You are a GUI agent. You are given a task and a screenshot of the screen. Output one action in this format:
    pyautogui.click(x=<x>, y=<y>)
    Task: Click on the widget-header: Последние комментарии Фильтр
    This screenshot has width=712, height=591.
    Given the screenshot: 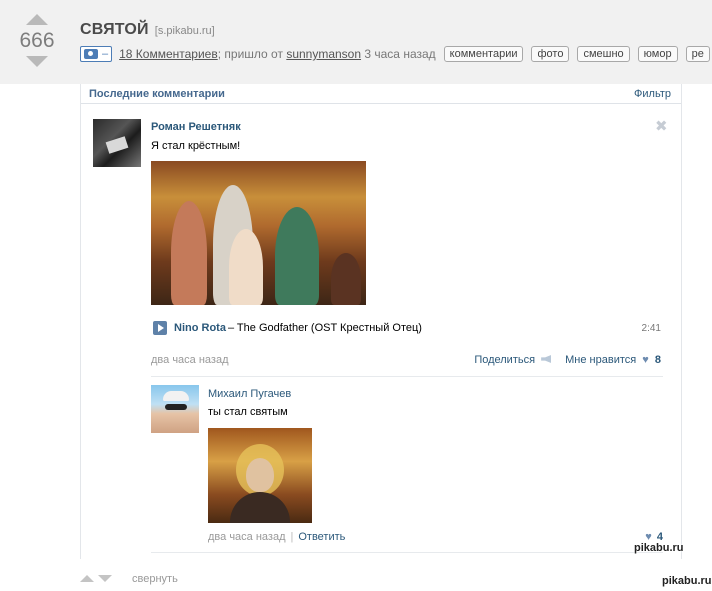 What is the action you would take?
    pyautogui.click(x=381, y=94)
    